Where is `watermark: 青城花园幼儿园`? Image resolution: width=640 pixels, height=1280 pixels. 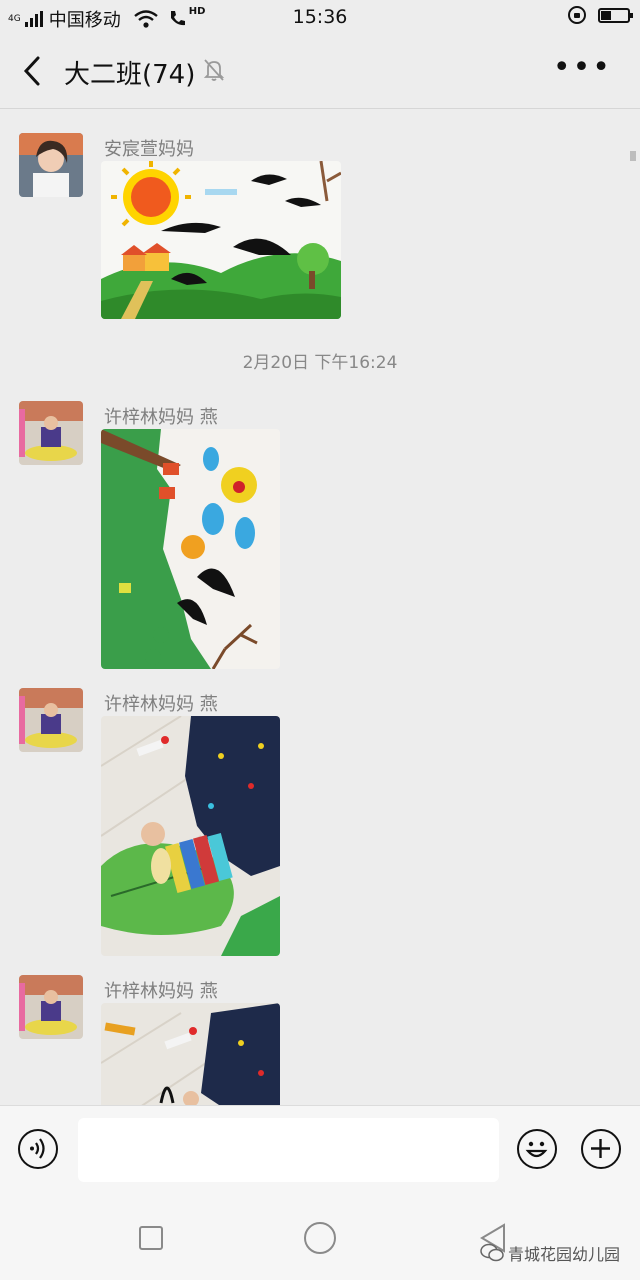
watermark: 青城花园幼儿园 is located at coordinates (550, 1253).